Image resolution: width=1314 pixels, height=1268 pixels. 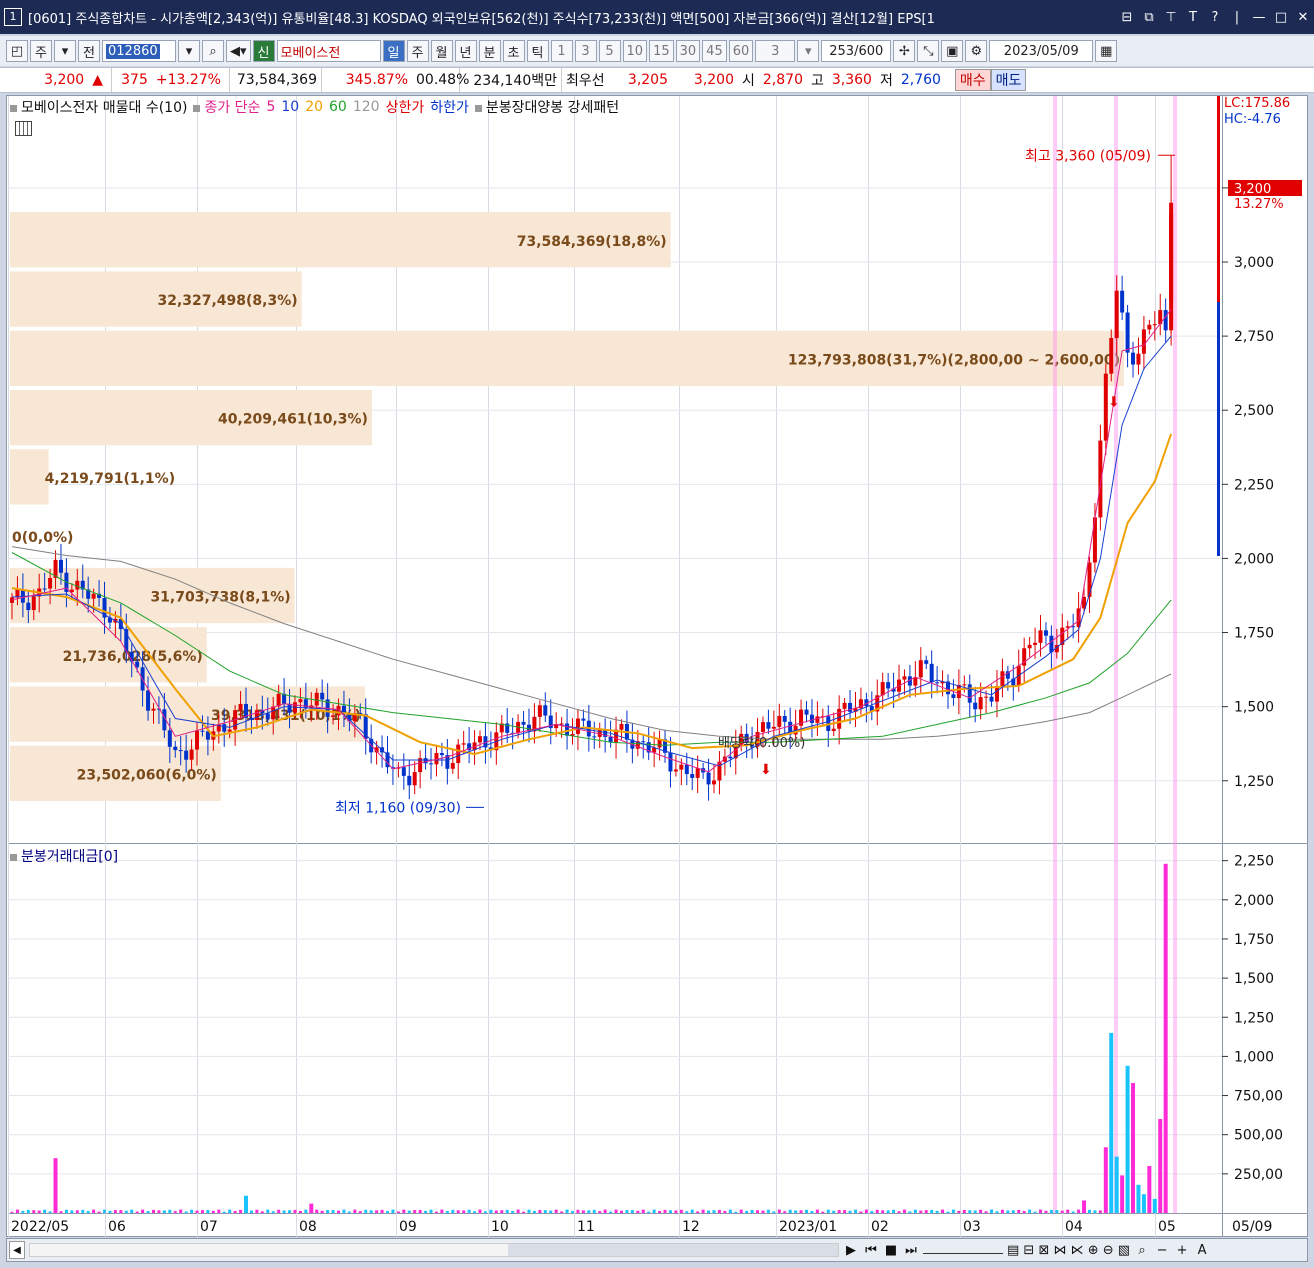 I want to click on tool-icons: ▤ ⊟ ⊠ ⋈ ⋉ ⊕ ⊖ ▧, so click(x=1068, y=1250).